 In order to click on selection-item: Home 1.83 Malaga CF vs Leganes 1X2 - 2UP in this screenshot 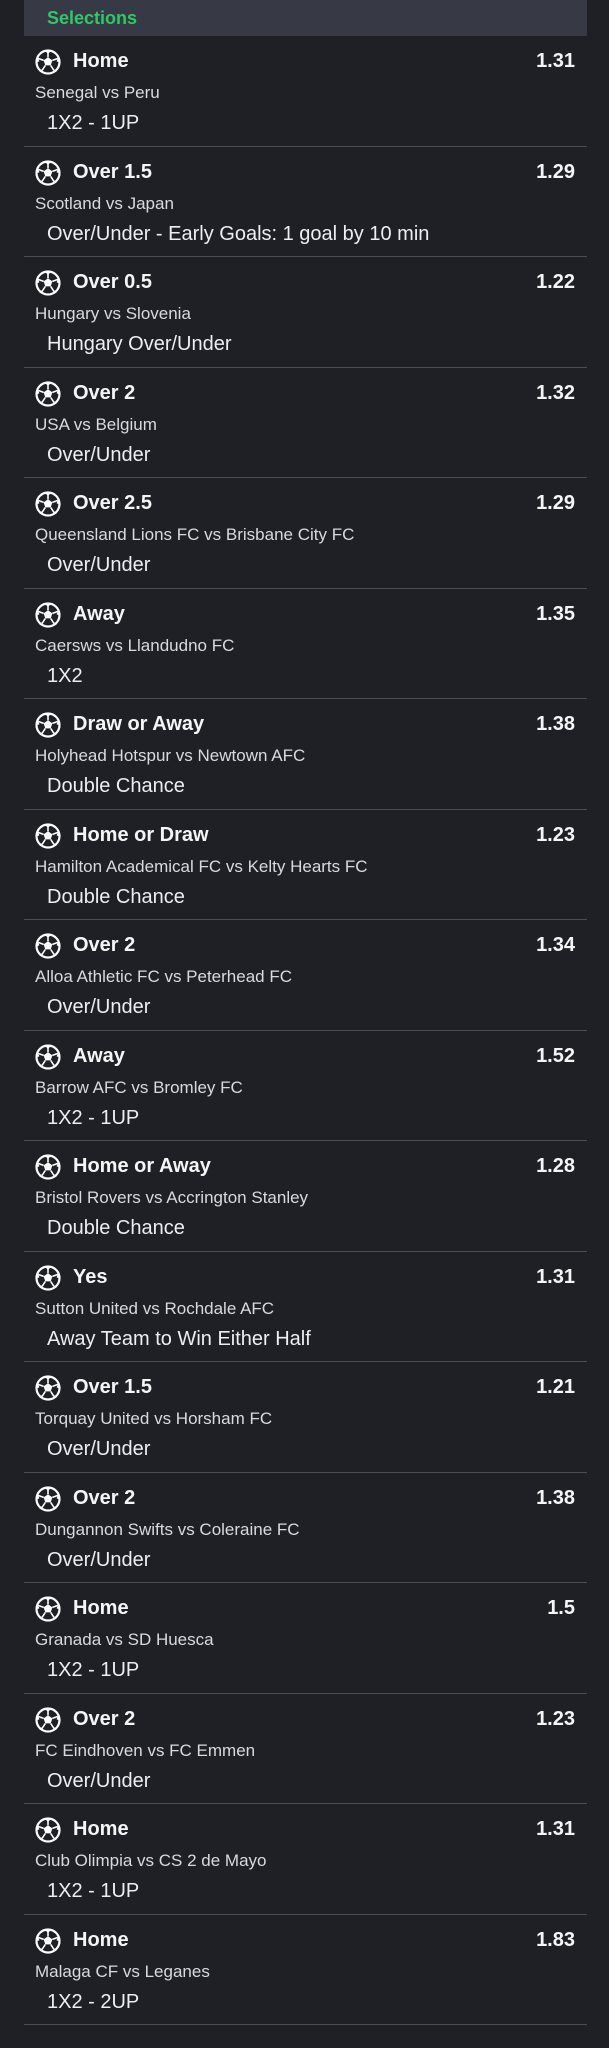, I will do `click(305, 1970)`.